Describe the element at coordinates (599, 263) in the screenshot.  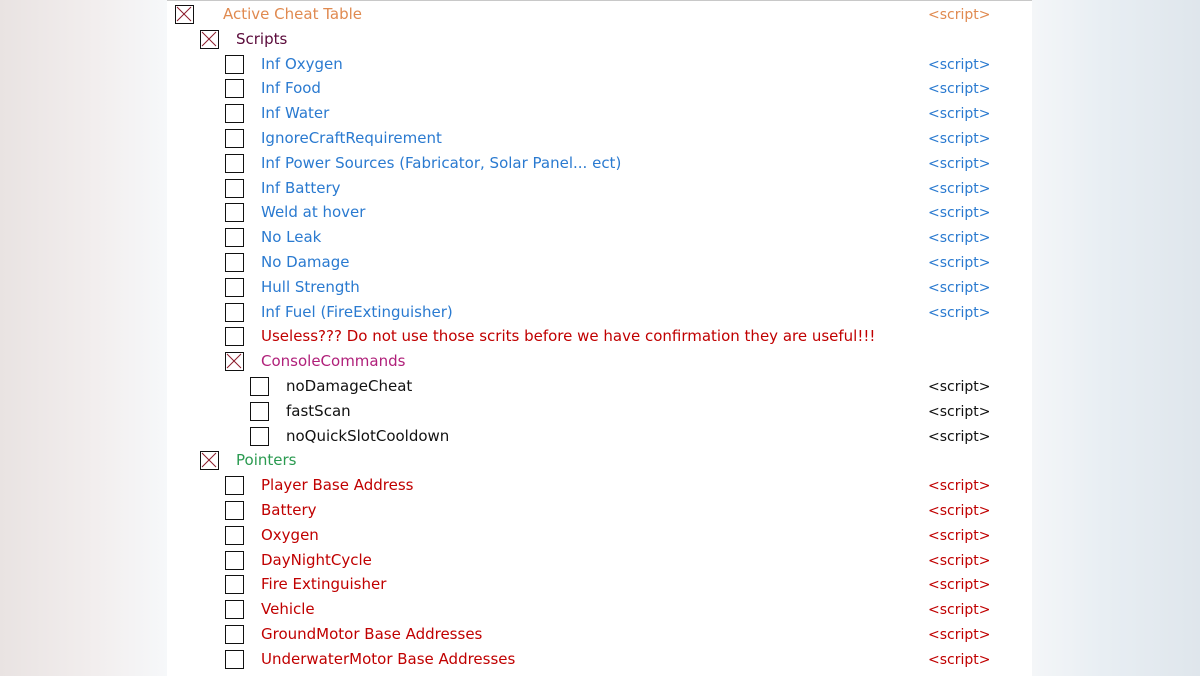
I see `table-row: No Damage <script>` at that location.